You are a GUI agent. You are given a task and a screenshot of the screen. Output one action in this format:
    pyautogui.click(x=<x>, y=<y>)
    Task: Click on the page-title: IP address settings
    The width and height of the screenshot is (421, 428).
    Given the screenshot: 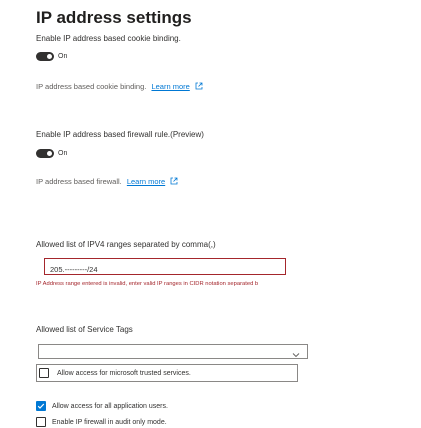 What is the action you would take?
    pyautogui.click(x=114, y=17)
    